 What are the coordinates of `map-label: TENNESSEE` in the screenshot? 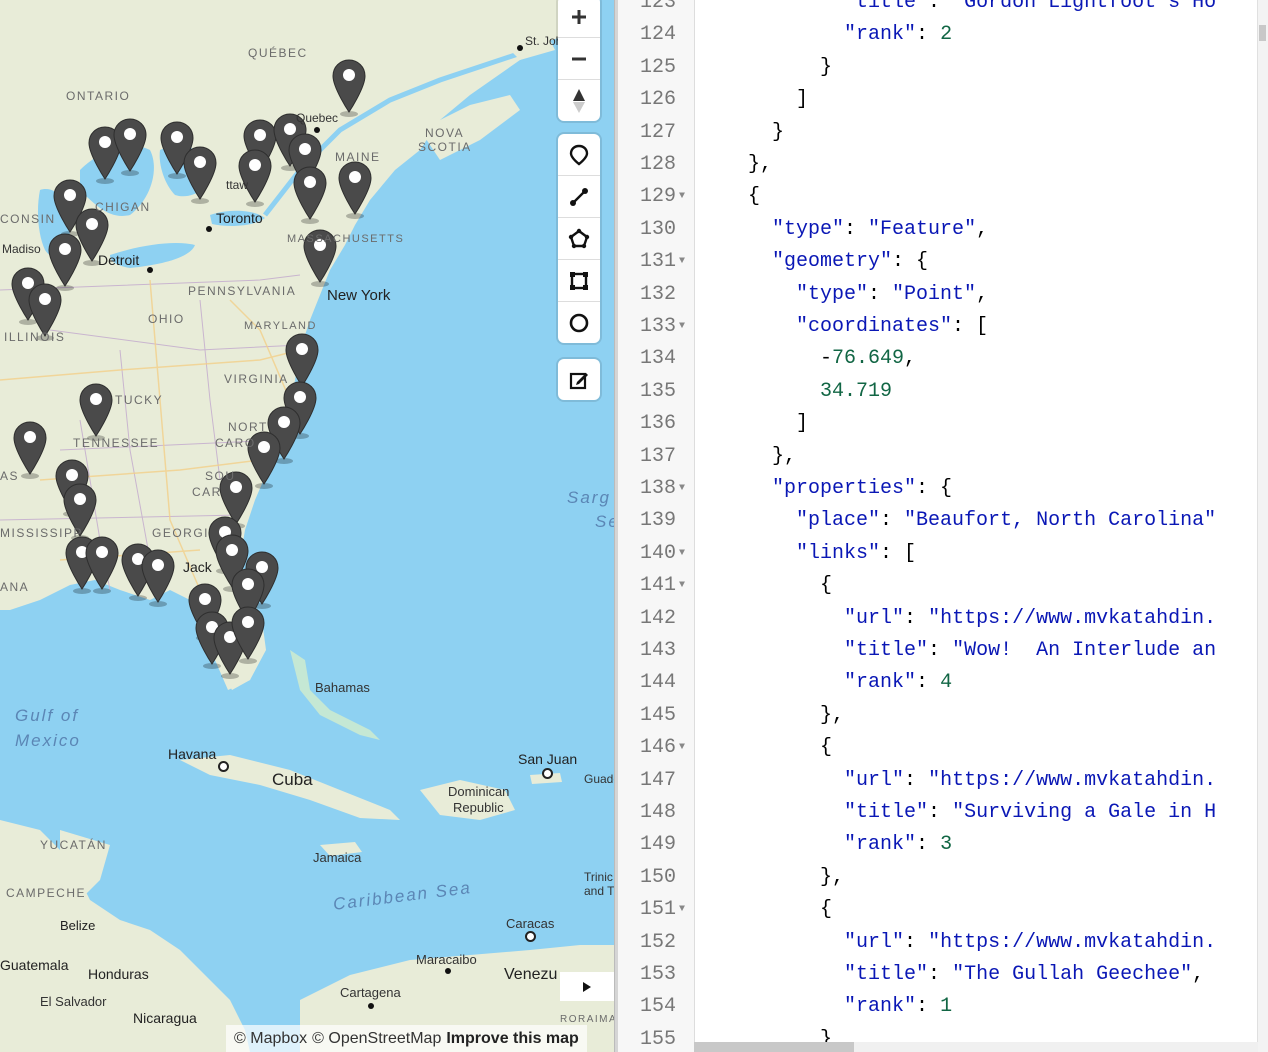 It's located at (116, 443).